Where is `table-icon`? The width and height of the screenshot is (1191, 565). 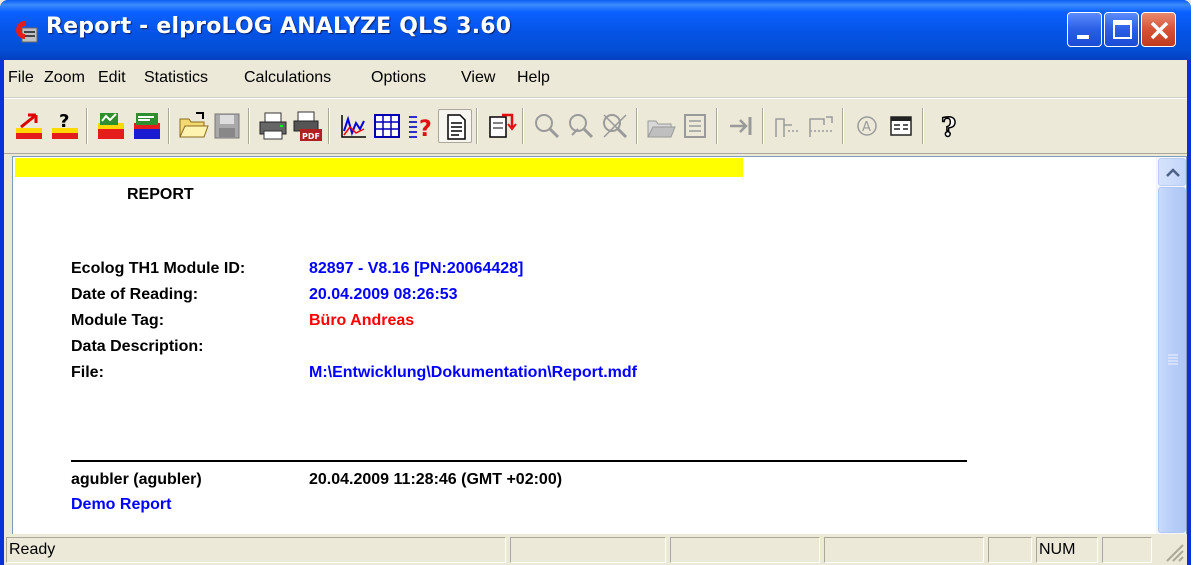 table-icon is located at coordinates (387, 126).